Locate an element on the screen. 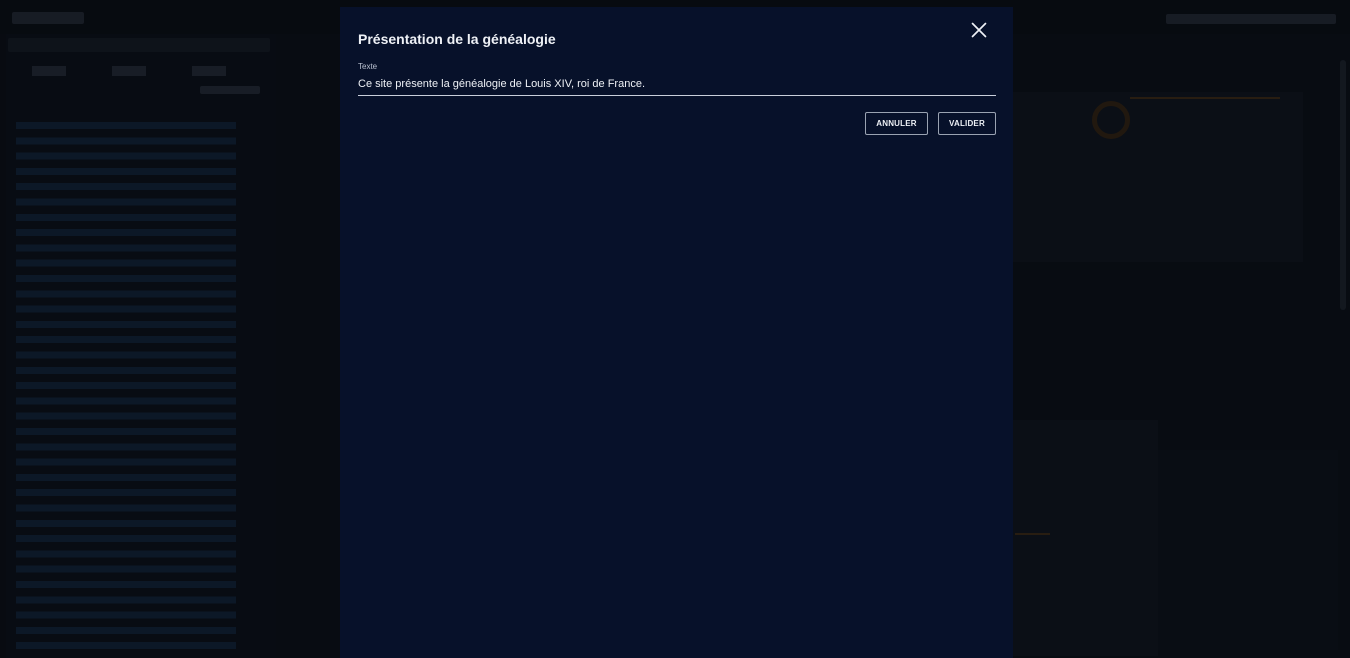  dialog-title: Présentation de la généalogie is located at coordinates (457, 39).